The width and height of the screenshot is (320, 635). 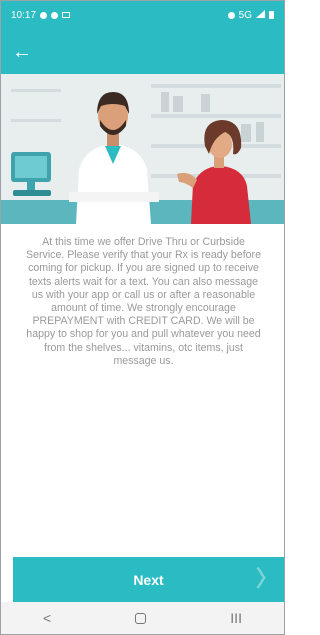 I want to click on status-time: 10:17, so click(x=24, y=15).